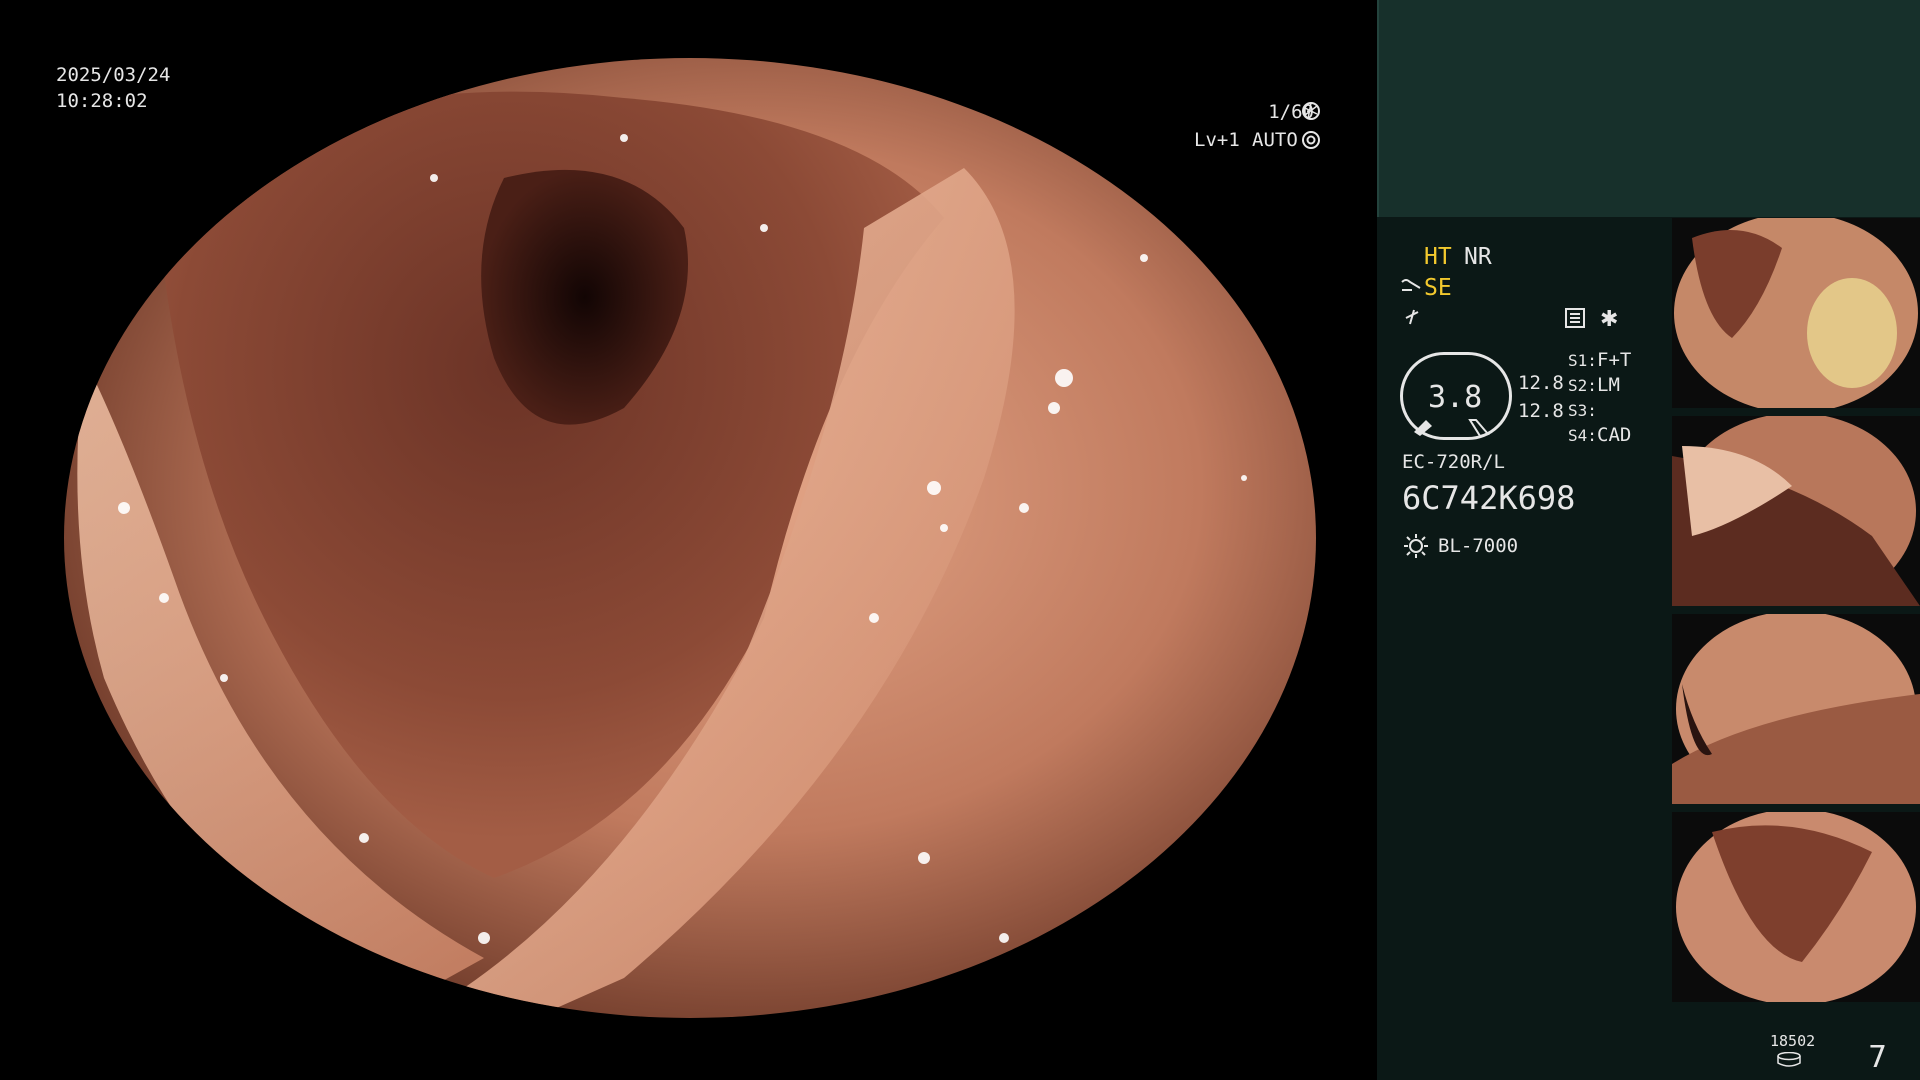  Describe the element at coordinates (113, 75) in the screenshot. I see `date-text: 2025/03/24` at that location.